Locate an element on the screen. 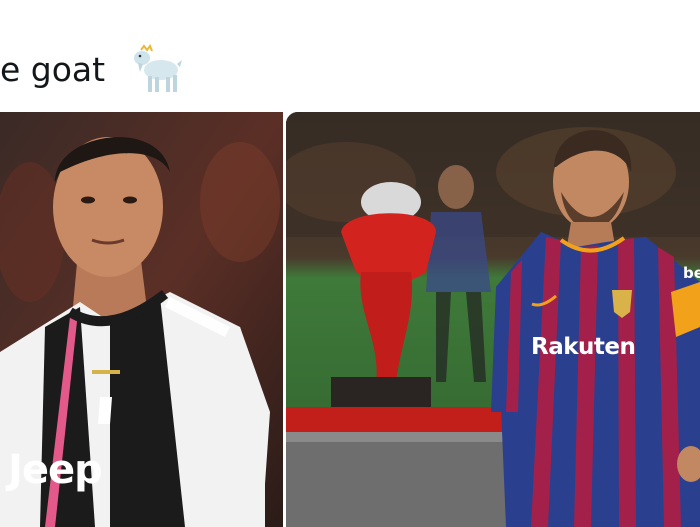  goat-icon is located at coordinates (156, 70).